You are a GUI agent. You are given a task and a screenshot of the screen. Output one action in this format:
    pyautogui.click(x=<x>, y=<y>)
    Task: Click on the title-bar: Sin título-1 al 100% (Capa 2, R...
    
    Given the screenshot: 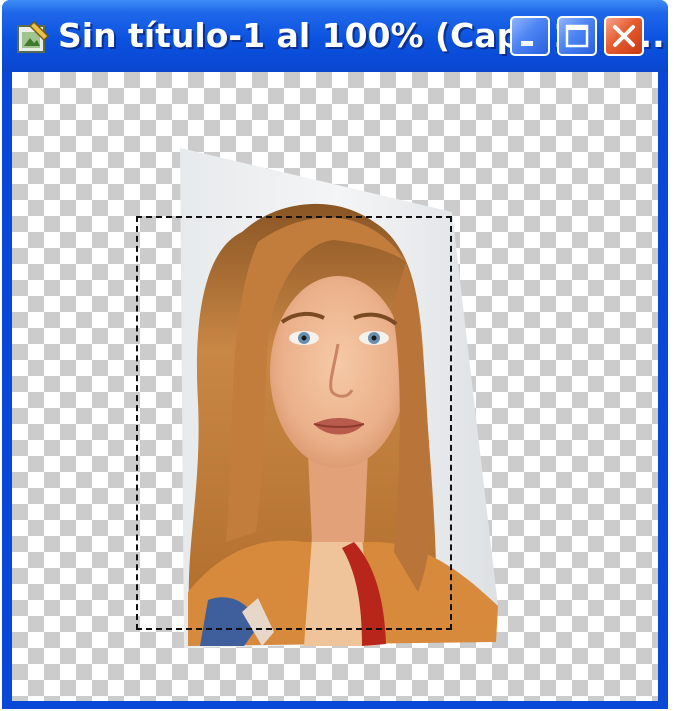 What is the action you would take?
    pyautogui.click(x=335, y=36)
    